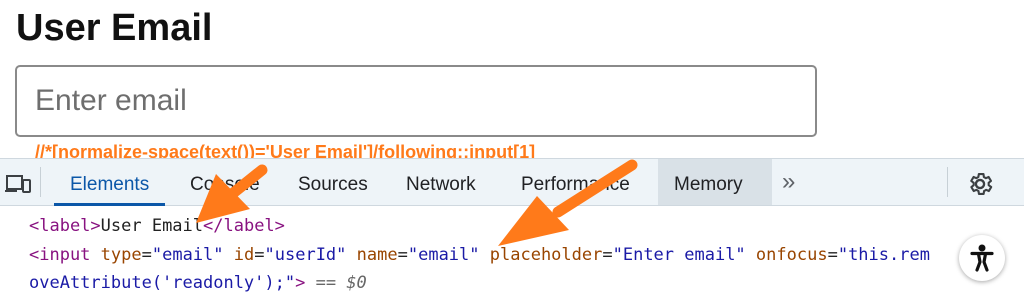 This screenshot has height=299, width=1024. Describe the element at coordinates (162, 283) in the screenshot. I see `code-attr-value: oveAttribute('readonly');"` at that location.